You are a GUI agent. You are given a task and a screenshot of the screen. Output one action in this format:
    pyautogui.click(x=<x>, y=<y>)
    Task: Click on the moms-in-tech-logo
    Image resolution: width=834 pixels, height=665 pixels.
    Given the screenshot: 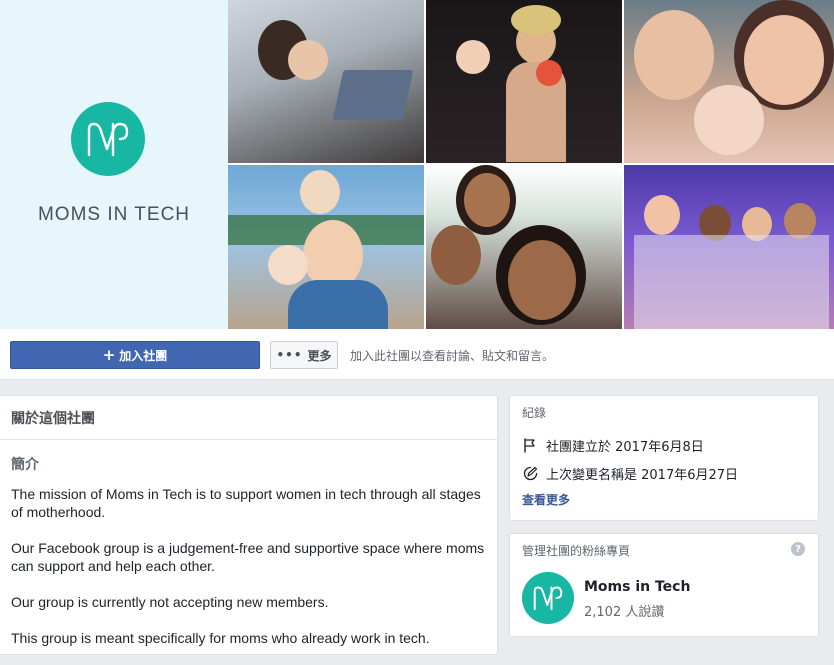 What is the action you would take?
    pyautogui.click(x=108, y=139)
    